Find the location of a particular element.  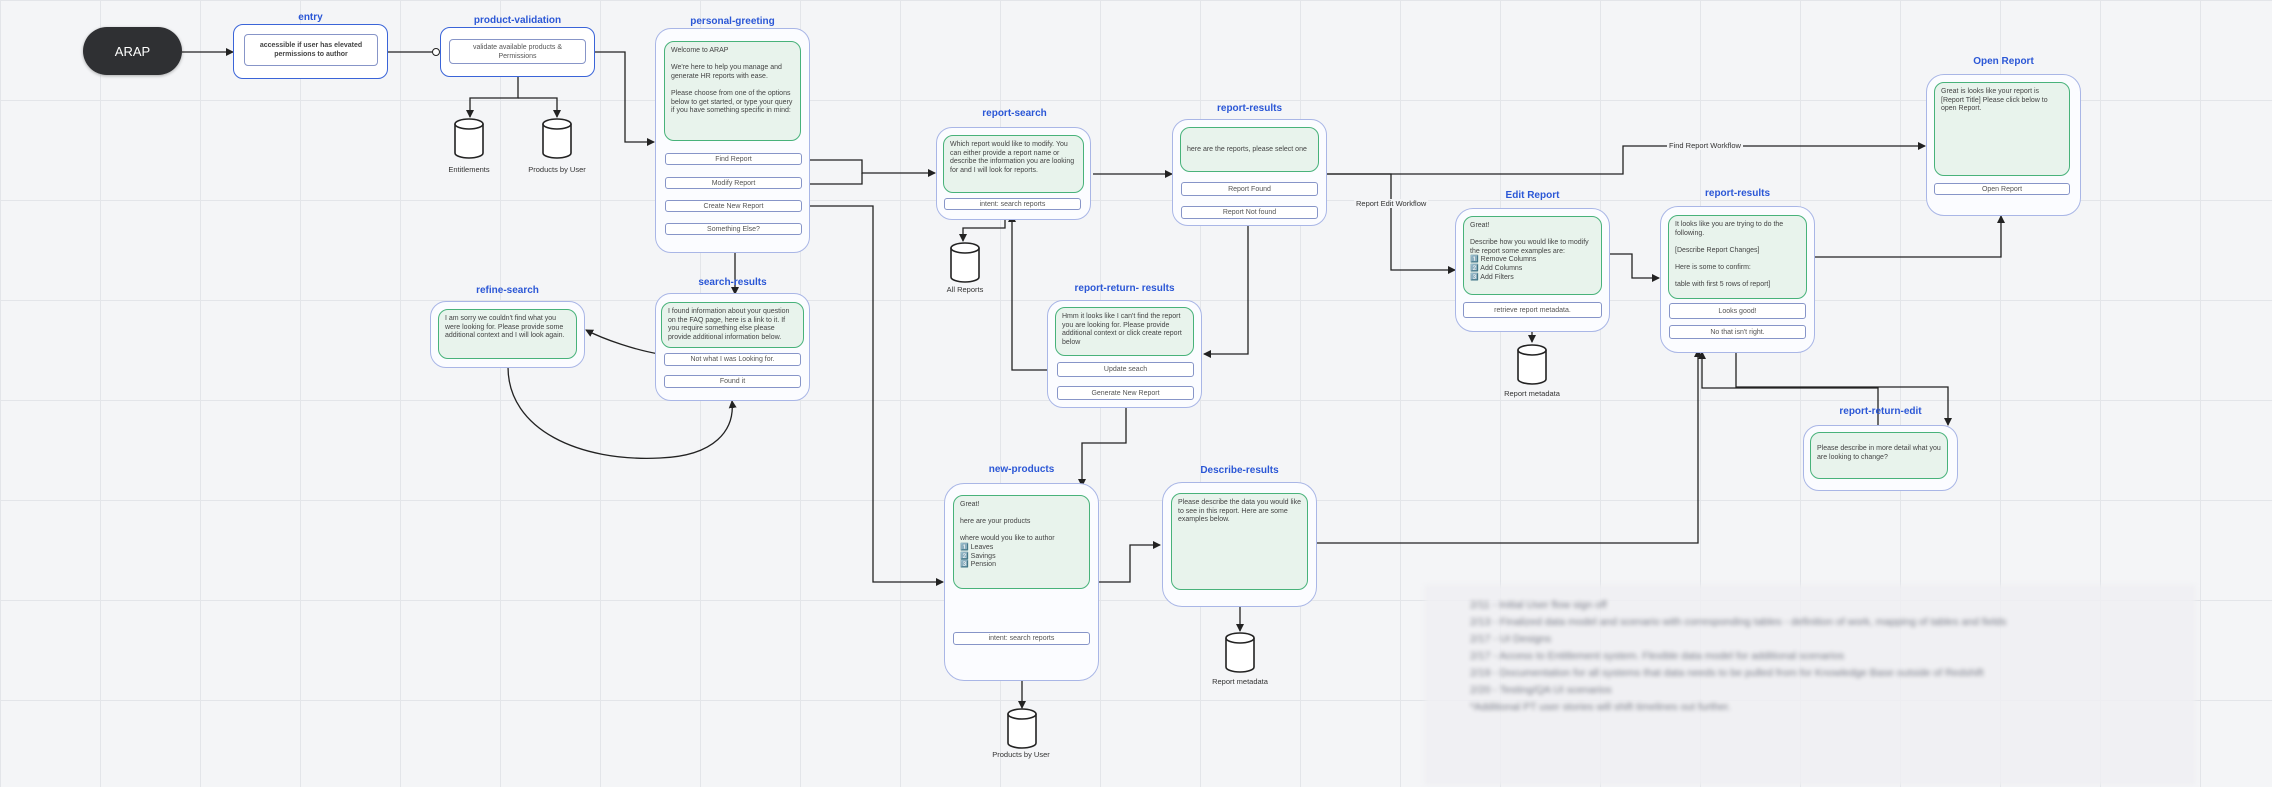

edge-label-report-edit-workflow: Report Edit Workflow is located at coordinates (1391, 203).